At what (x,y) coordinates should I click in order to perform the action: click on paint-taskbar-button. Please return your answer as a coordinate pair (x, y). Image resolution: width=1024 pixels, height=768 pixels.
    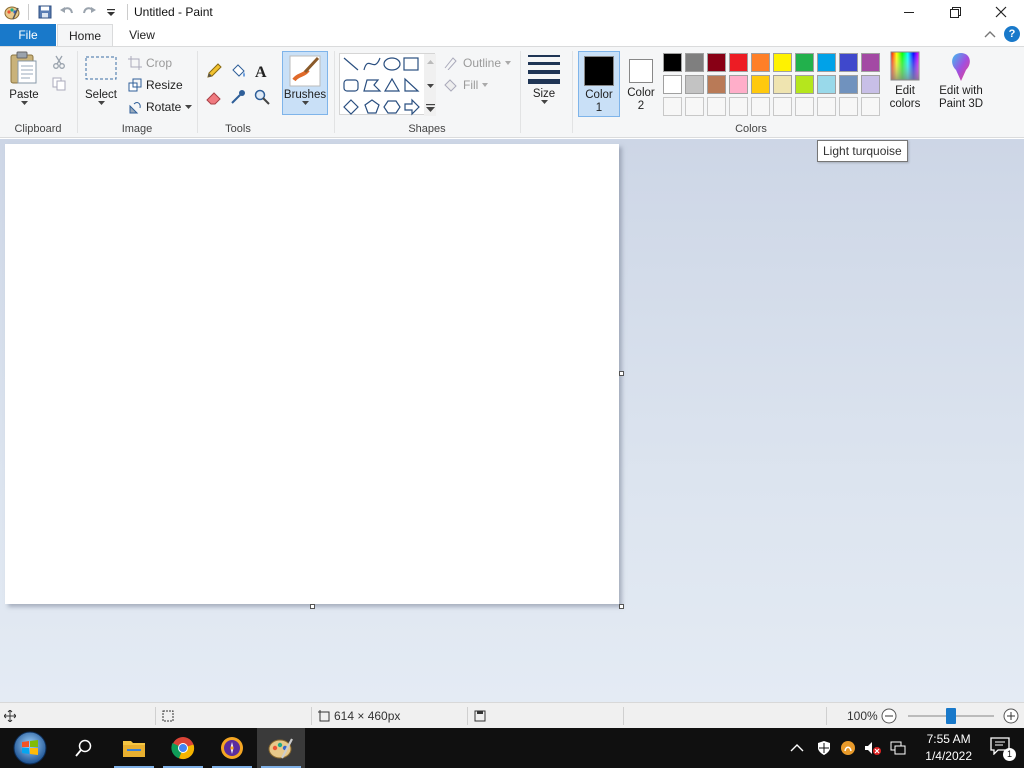
    Looking at the image, I should click on (281, 748).